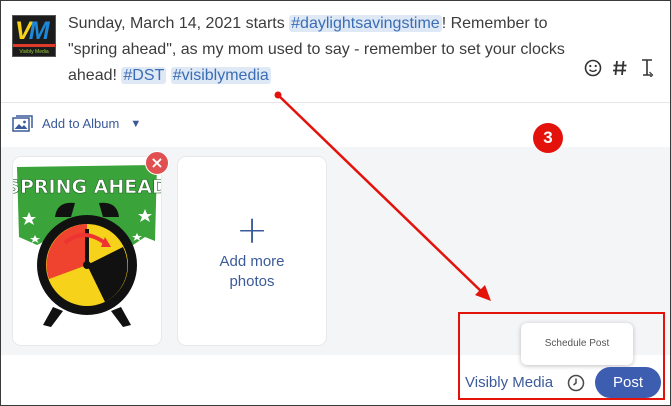 The width and height of the screenshot is (671, 406). I want to click on text-tools, so click(622, 68).